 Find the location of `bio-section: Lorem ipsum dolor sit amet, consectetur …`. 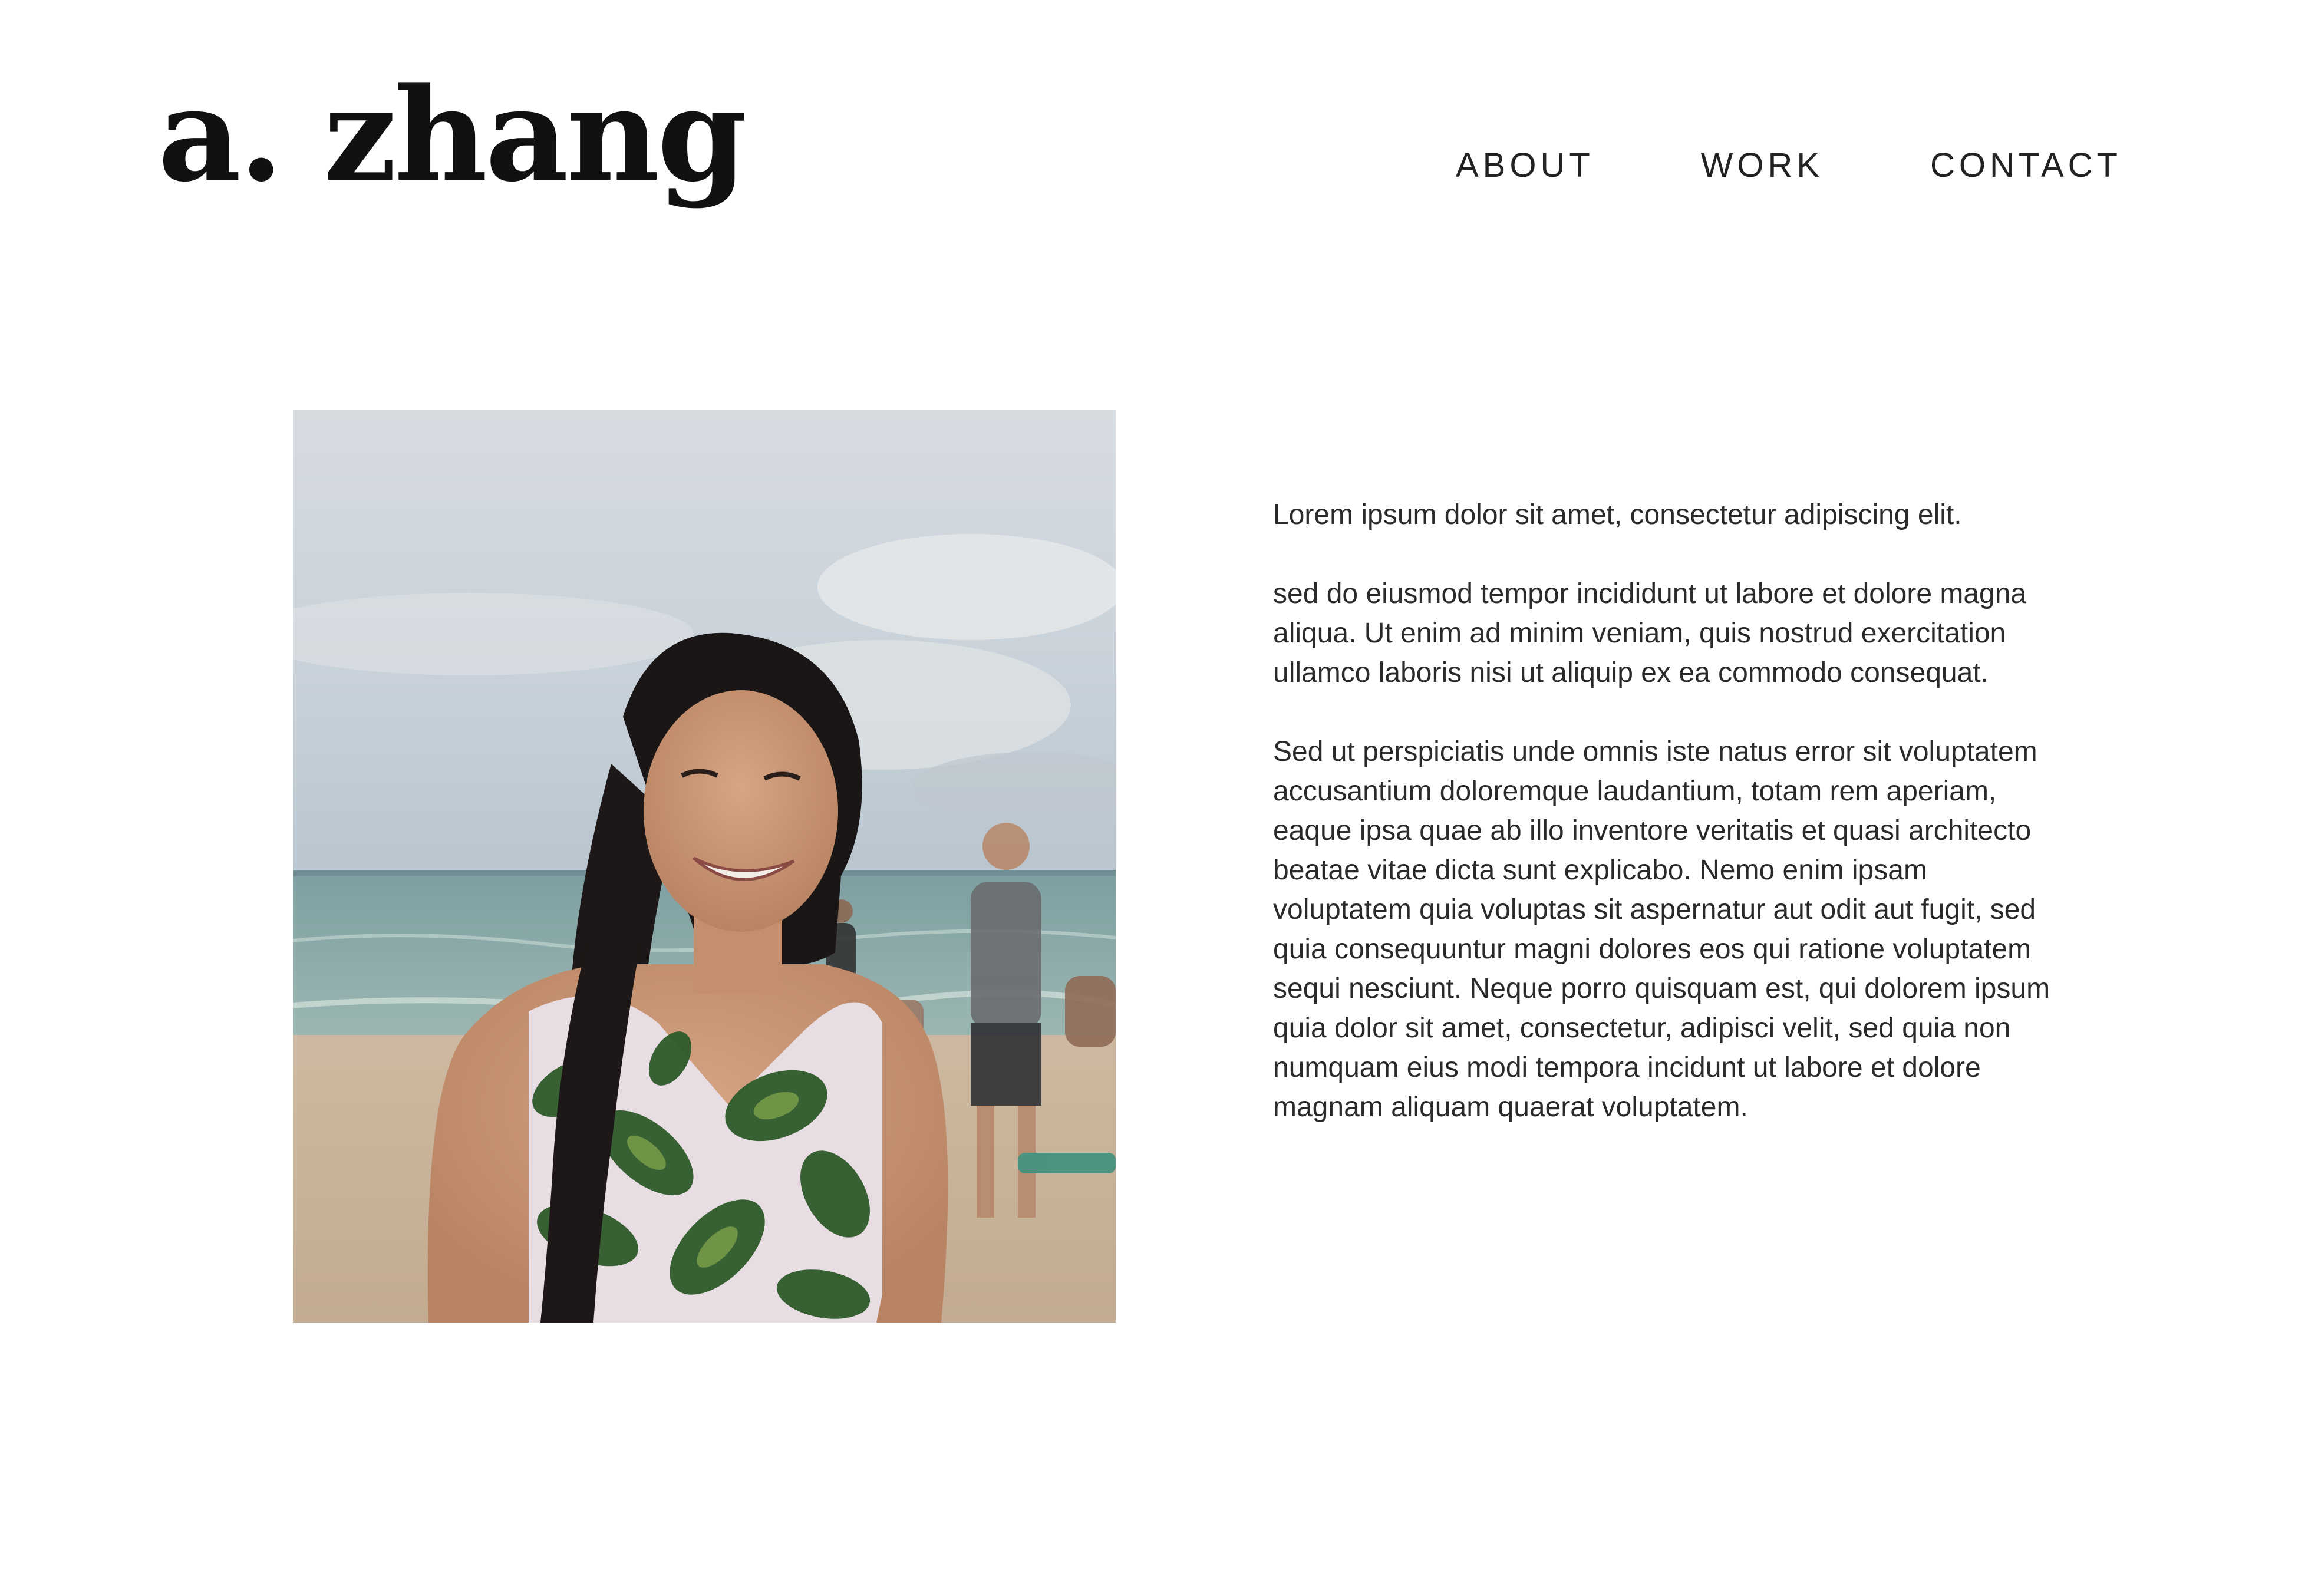

bio-section: Lorem ipsum dolor sit amet, consectetur … is located at coordinates (1671, 811).